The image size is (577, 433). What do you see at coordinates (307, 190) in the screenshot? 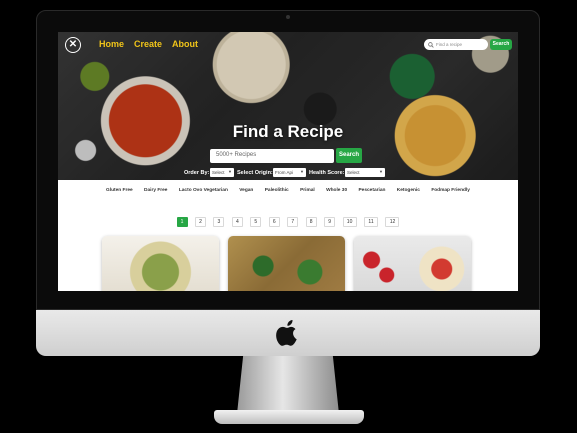
I see `diet-tag: Primal` at bounding box center [307, 190].